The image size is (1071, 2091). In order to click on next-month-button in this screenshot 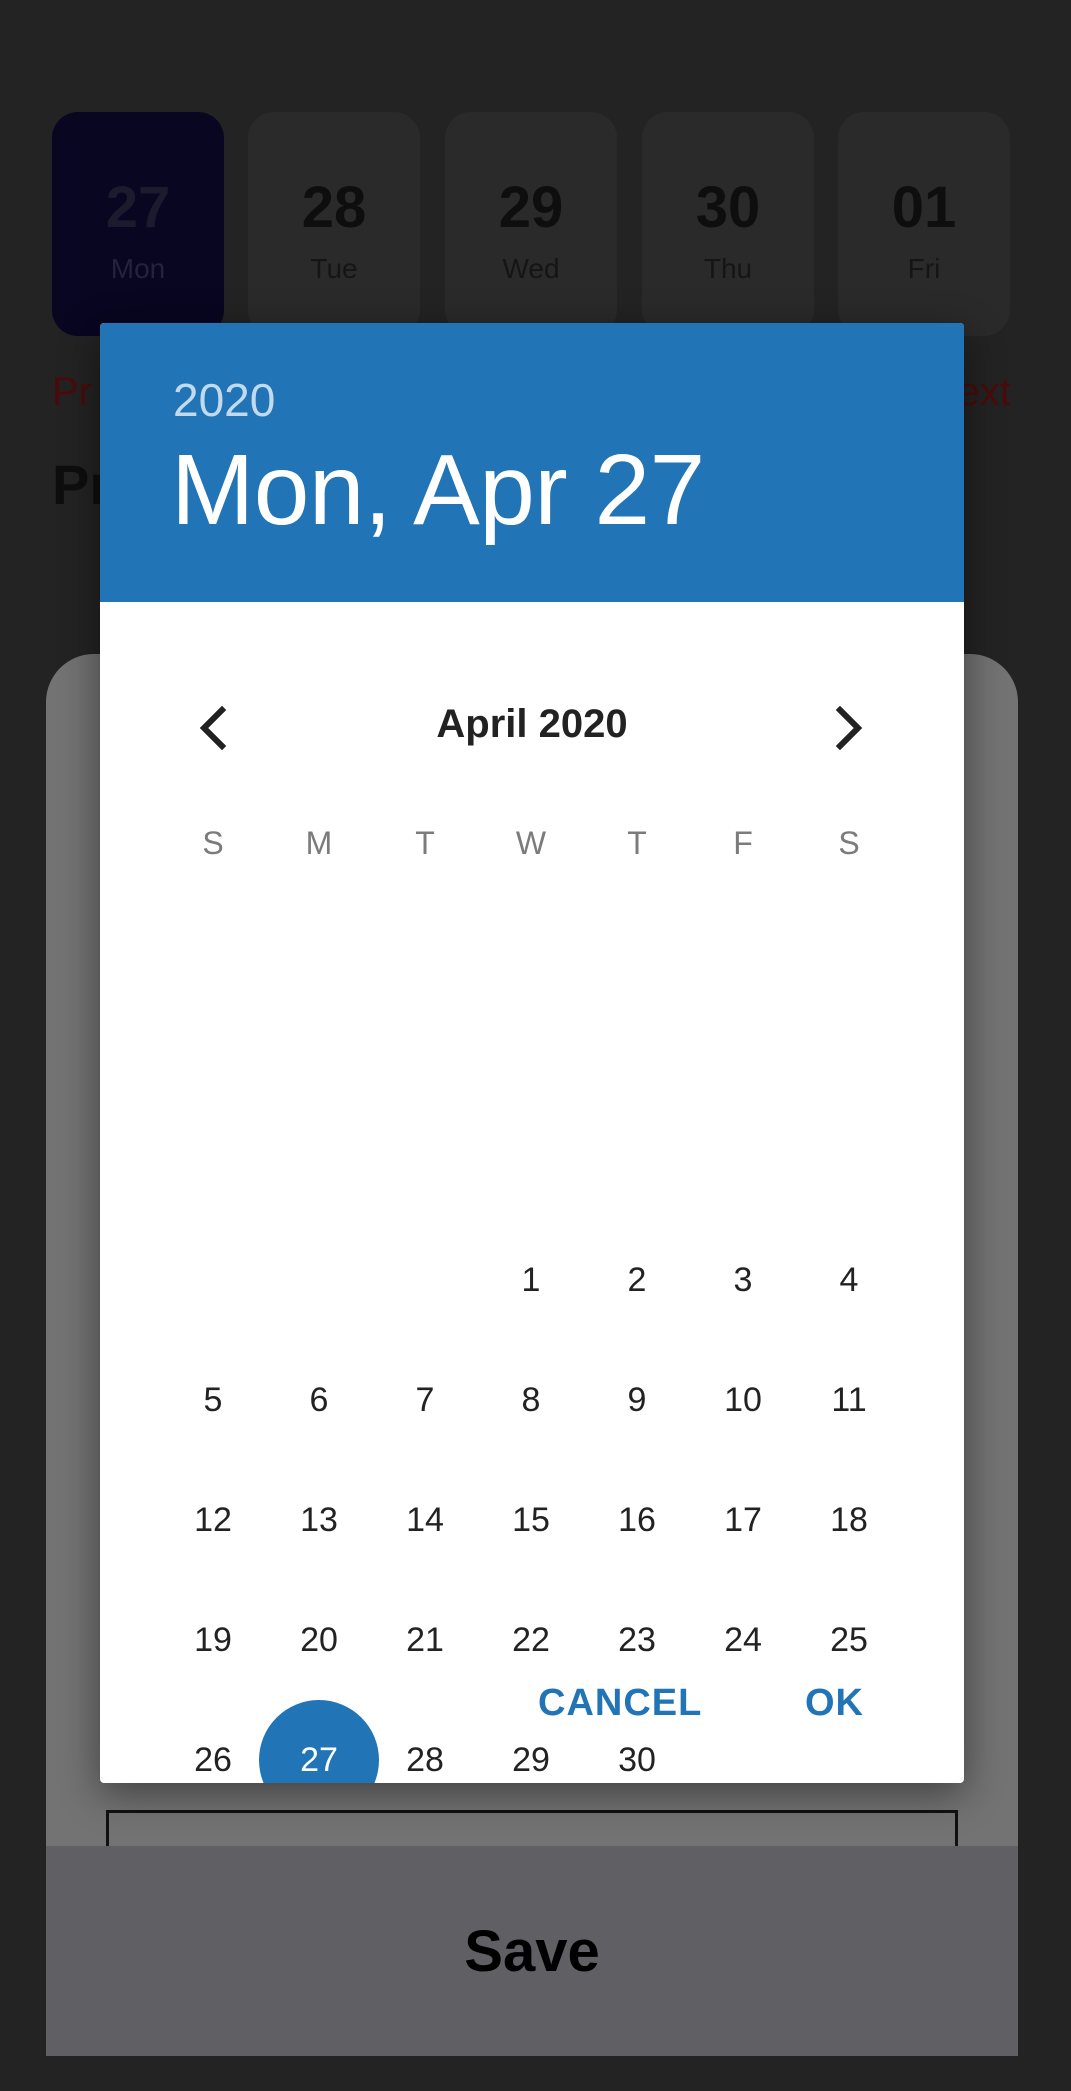, I will do `click(850, 728)`.